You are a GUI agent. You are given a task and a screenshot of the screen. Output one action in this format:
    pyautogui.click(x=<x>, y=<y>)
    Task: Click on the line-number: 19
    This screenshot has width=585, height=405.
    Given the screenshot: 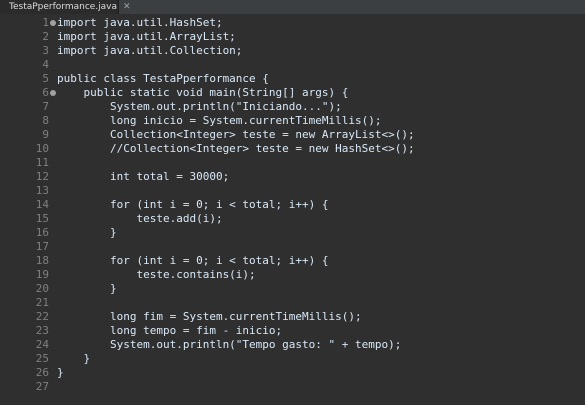 What is the action you would take?
    pyautogui.click(x=42, y=274)
    